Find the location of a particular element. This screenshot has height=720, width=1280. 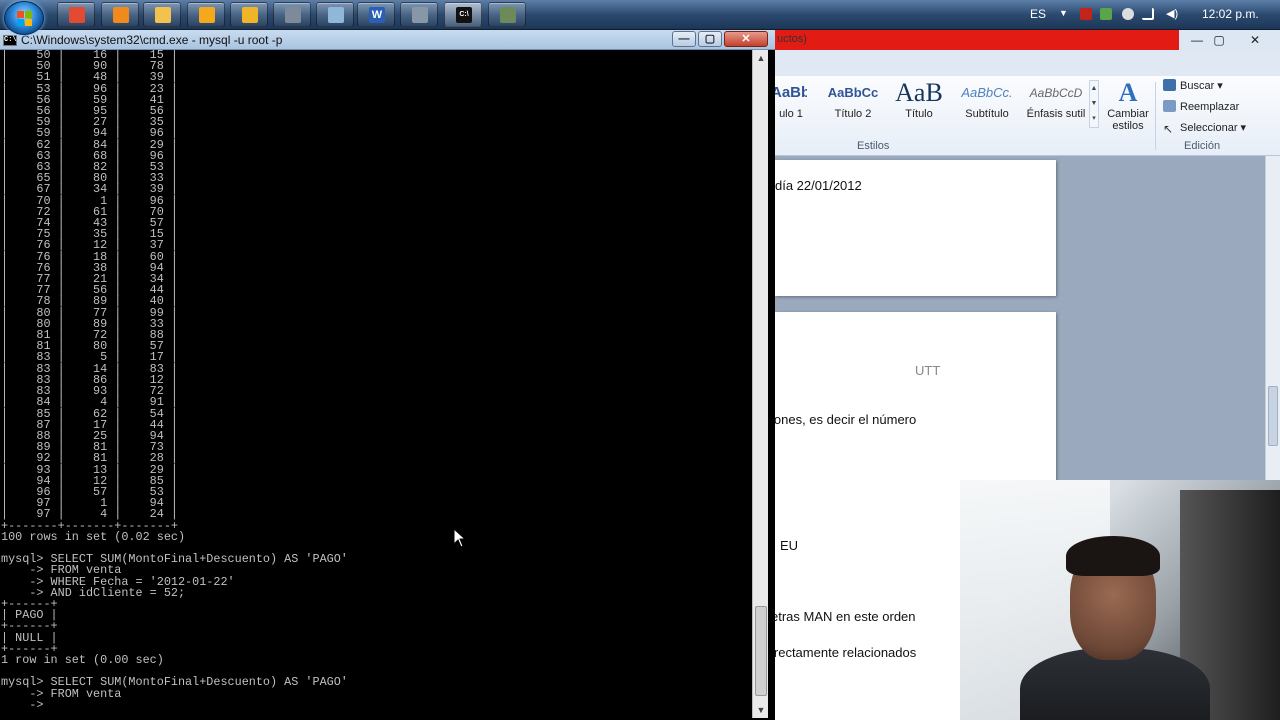

chrome-icon is located at coordinates (77, 15).